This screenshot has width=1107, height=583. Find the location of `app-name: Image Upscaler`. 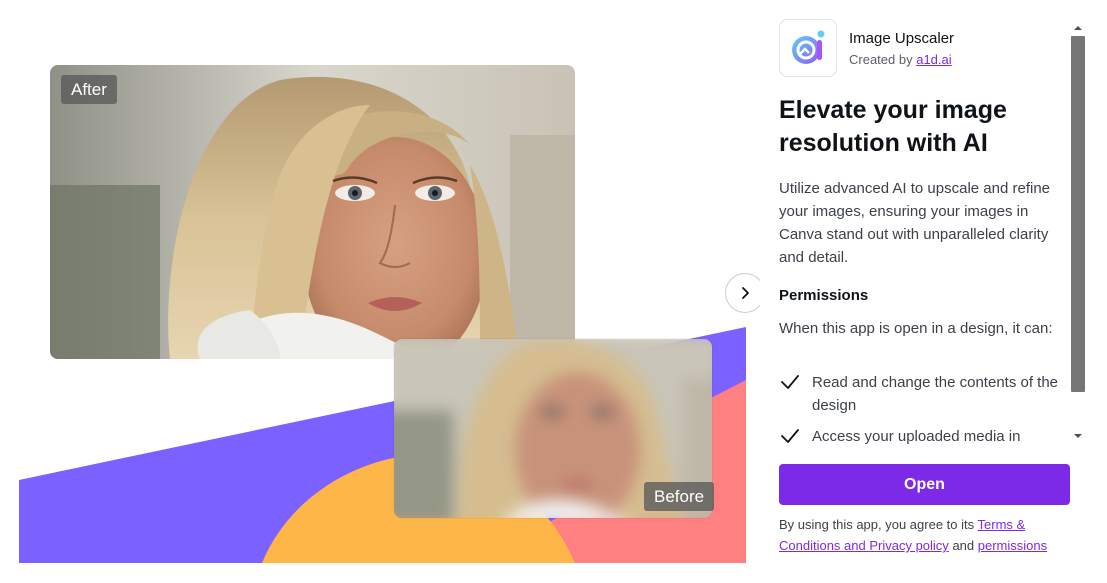

app-name: Image Upscaler is located at coordinates (902, 38).